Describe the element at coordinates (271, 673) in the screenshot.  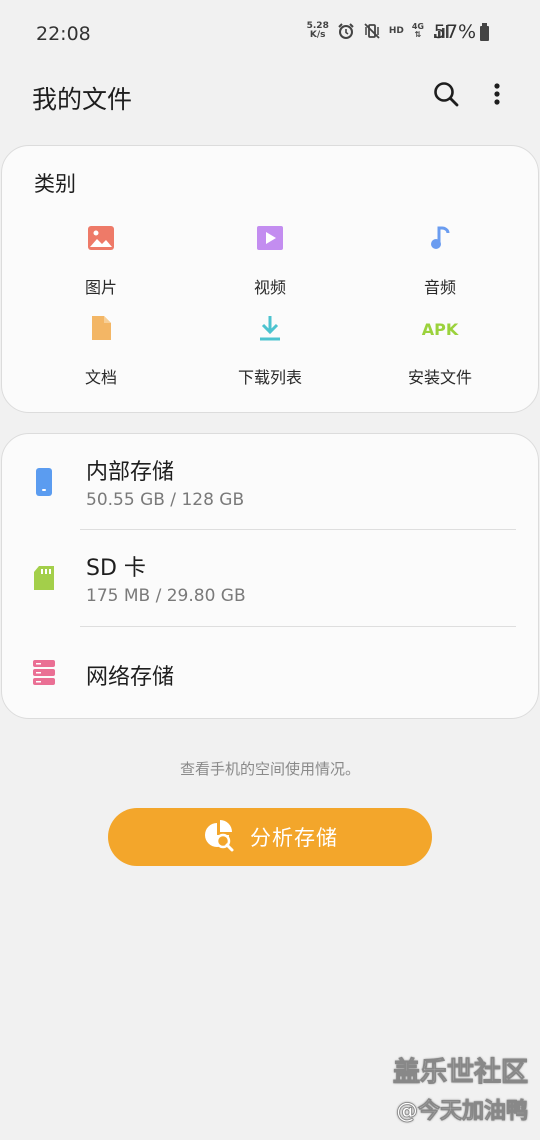
I see `storage-network: 网络存储` at that location.